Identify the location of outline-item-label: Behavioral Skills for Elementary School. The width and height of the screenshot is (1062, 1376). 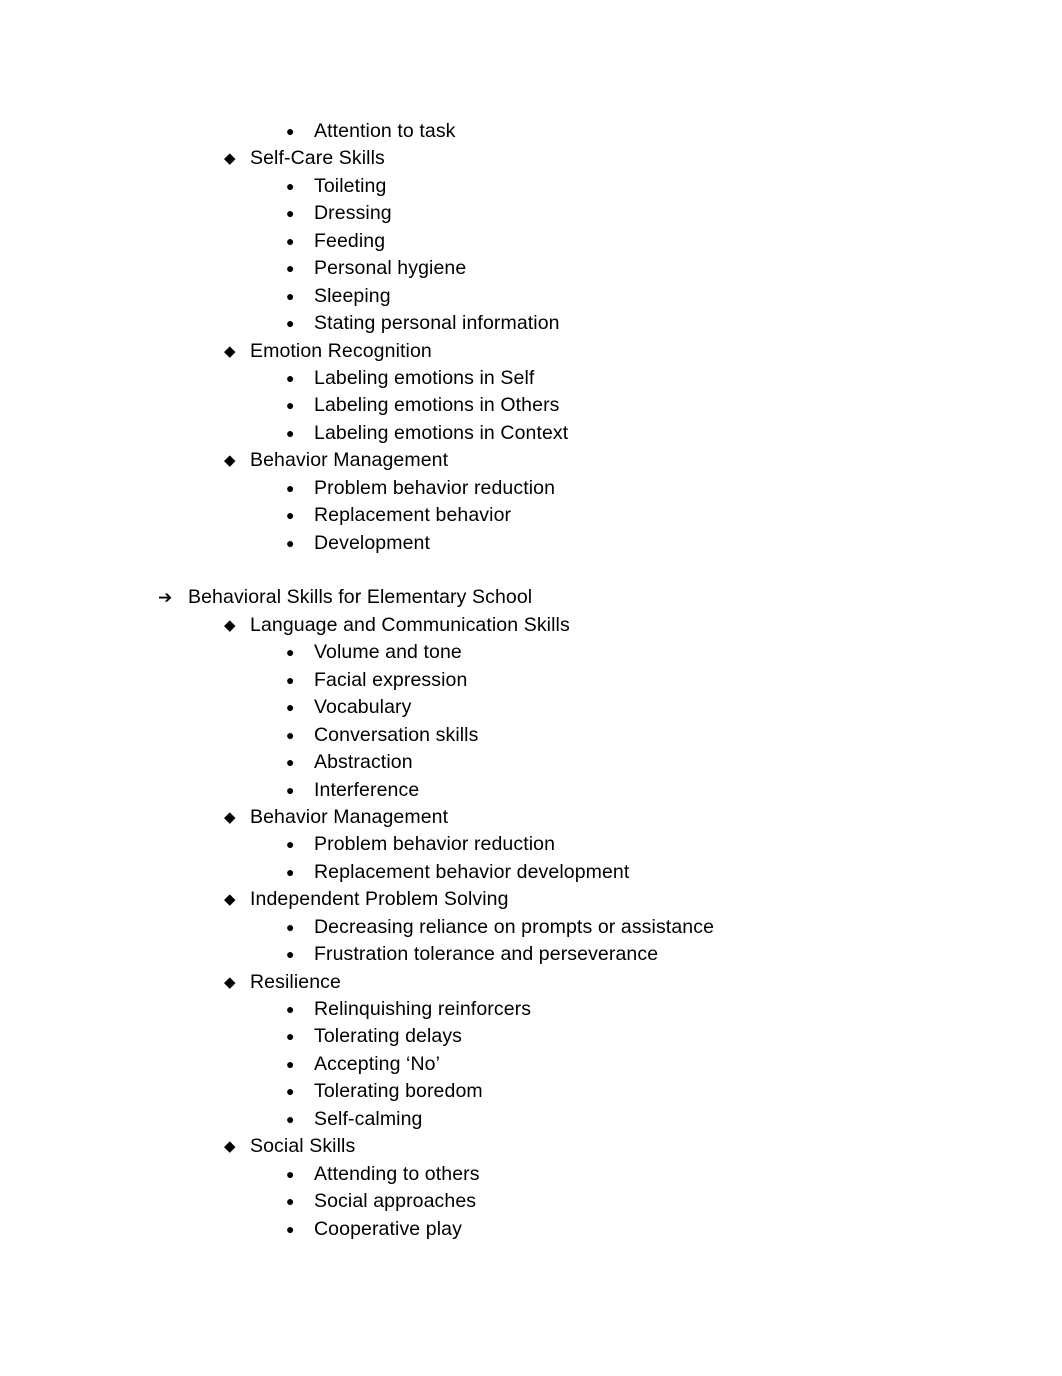
(360, 597).